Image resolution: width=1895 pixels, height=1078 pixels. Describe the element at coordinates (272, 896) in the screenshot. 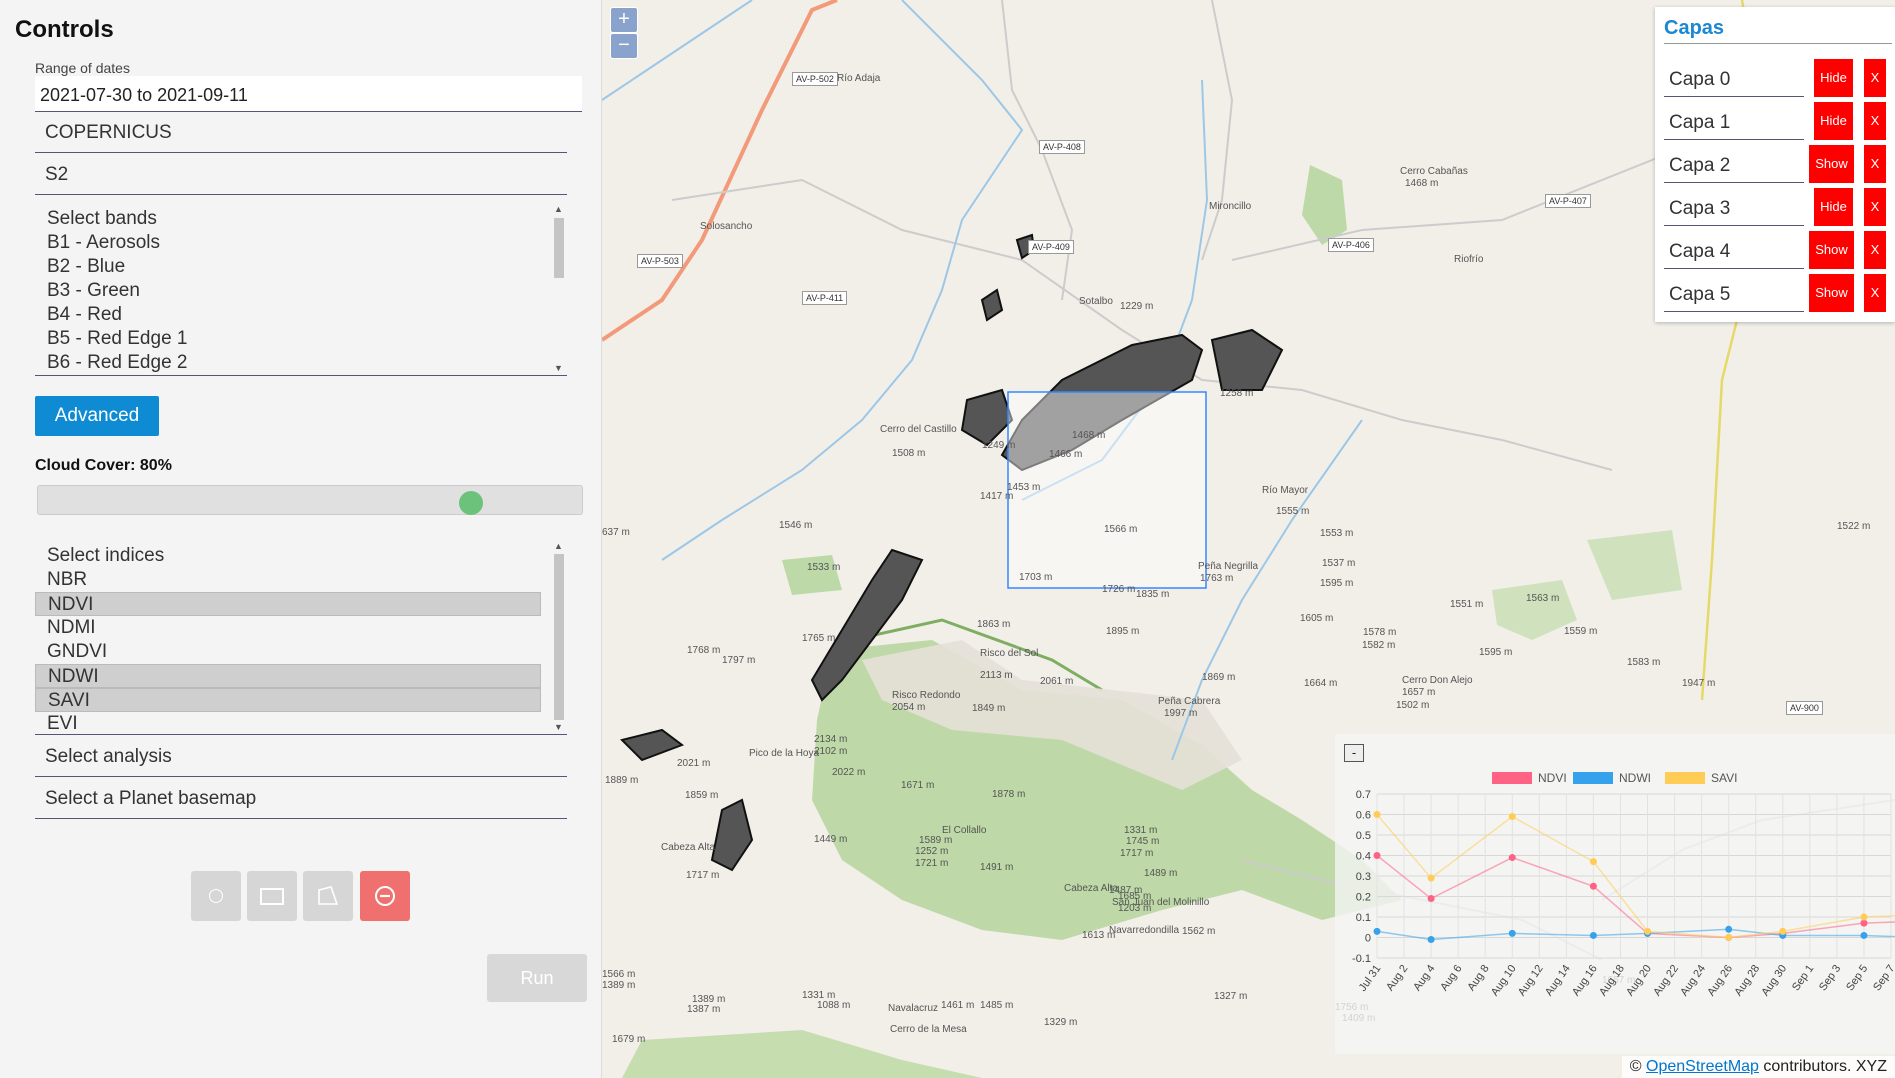

I see `draw-rectangle-button` at that location.